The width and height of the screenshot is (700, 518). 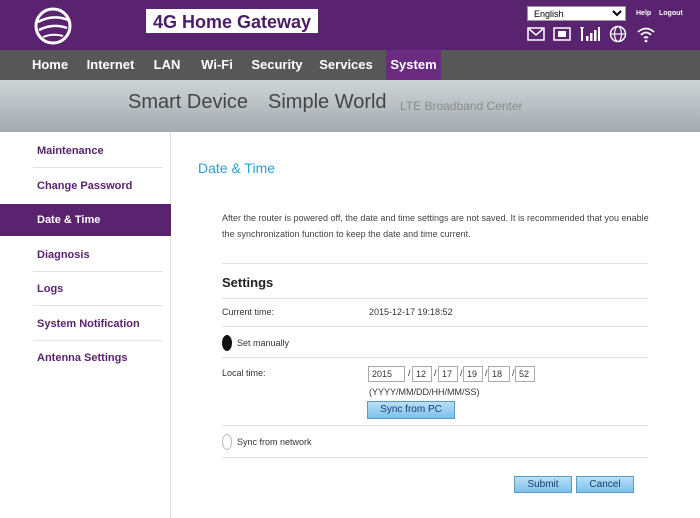 I want to click on set-manually-label: Set manually, so click(x=263, y=343).